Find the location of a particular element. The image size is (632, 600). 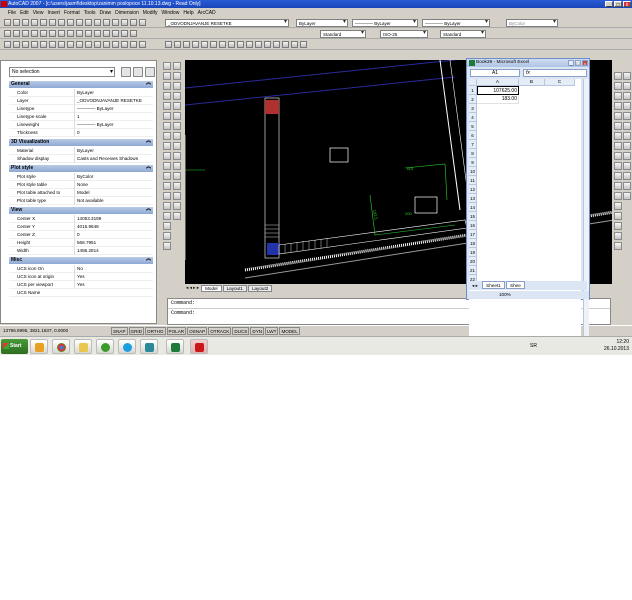

color-combo: ByLayer is located at coordinates (322, 23).